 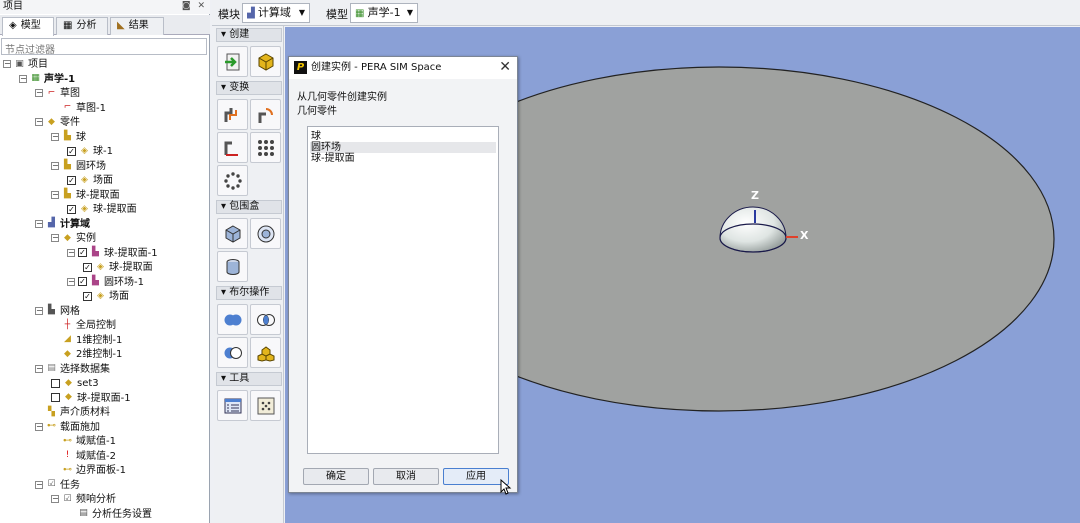 I want to click on tree-node: ◆ set3, so click(x=75, y=384).